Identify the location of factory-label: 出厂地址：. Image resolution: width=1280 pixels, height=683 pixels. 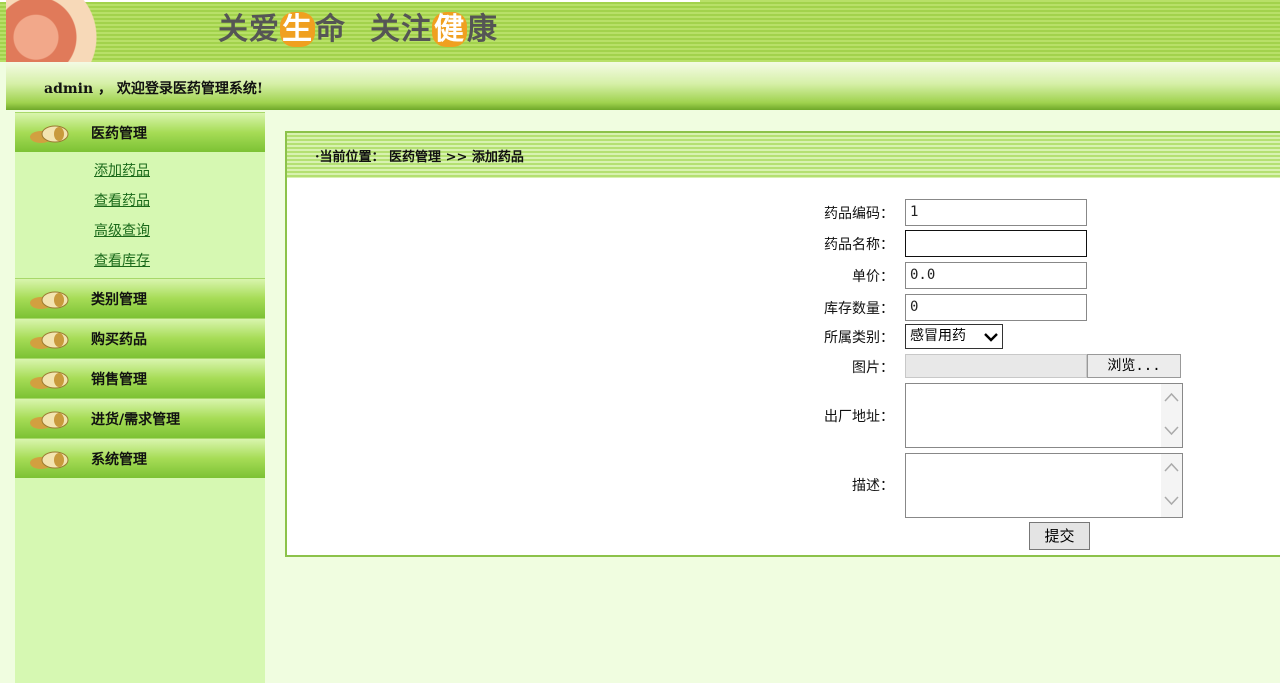
(859, 417).